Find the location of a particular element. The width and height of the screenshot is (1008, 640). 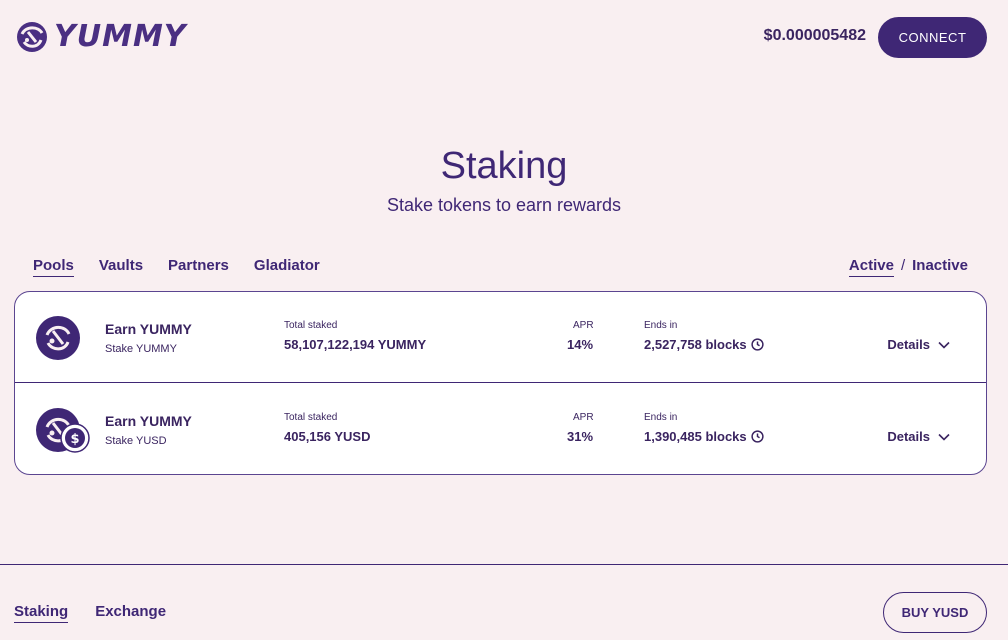

pool-tabs: Pools Vaults Partners Gladiator is located at coordinates (189, 267).